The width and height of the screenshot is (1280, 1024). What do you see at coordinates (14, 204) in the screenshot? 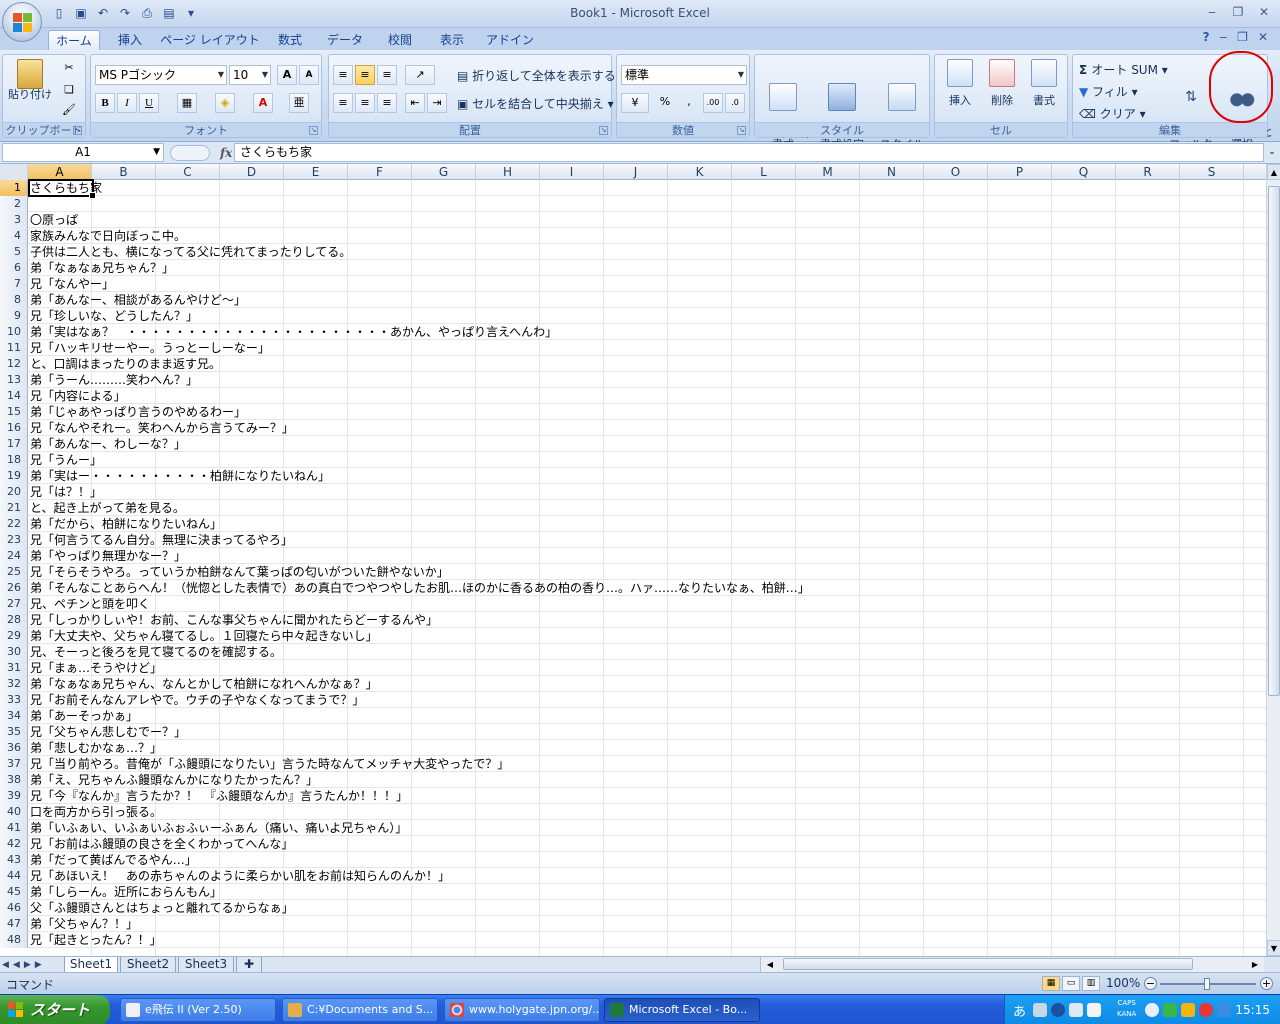
I see `row-header: 2` at bounding box center [14, 204].